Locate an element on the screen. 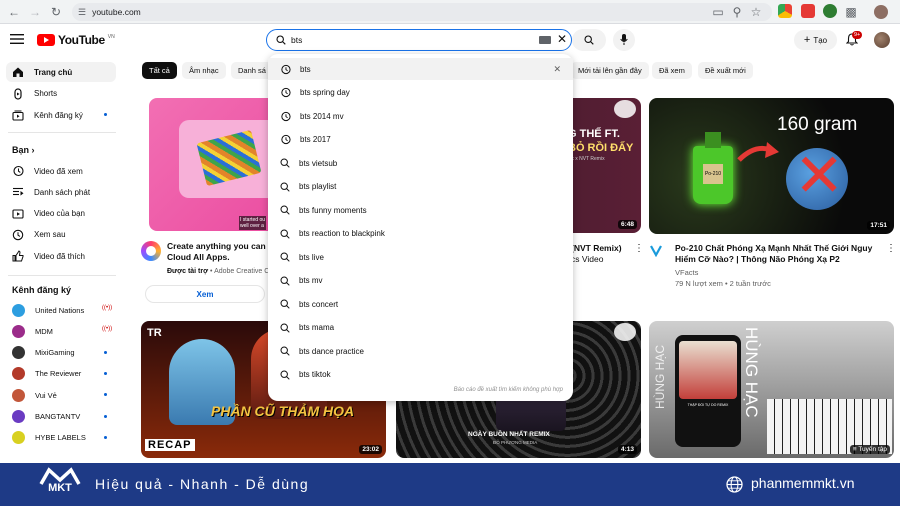 The image size is (900, 506). sidebar-item-label: Video đã thích is located at coordinates (60, 256).